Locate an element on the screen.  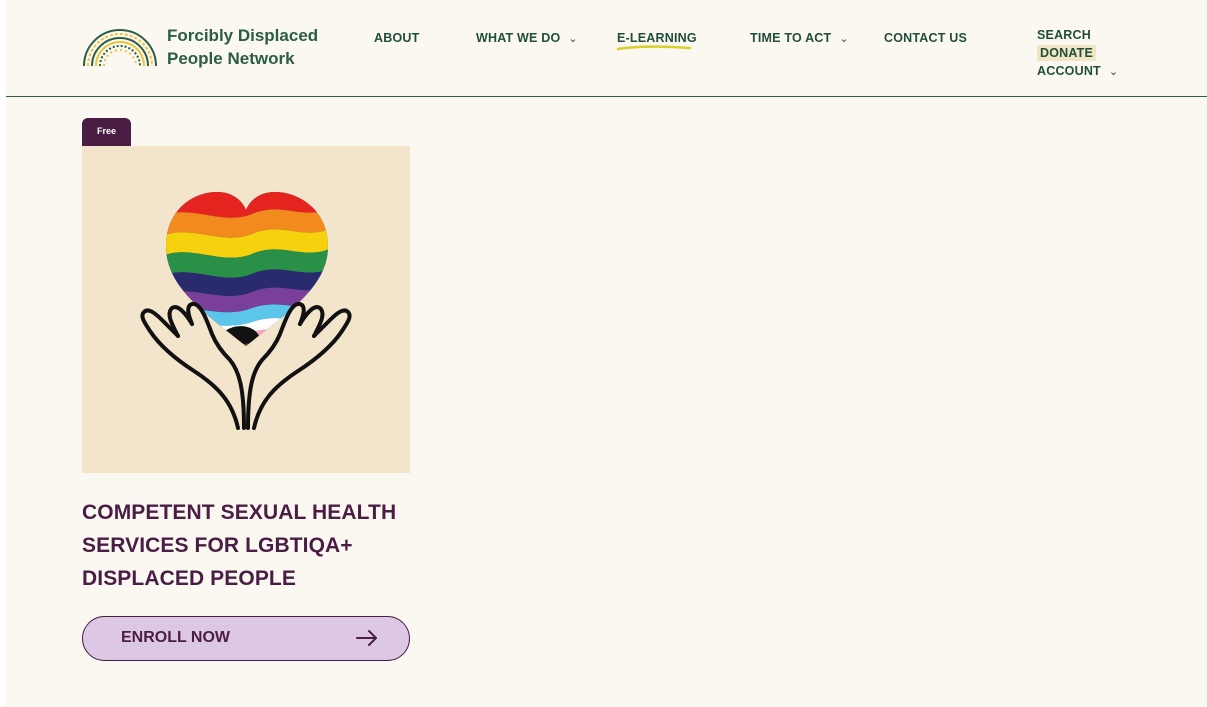
nav-about-label: ABOUT is located at coordinates (397, 38).